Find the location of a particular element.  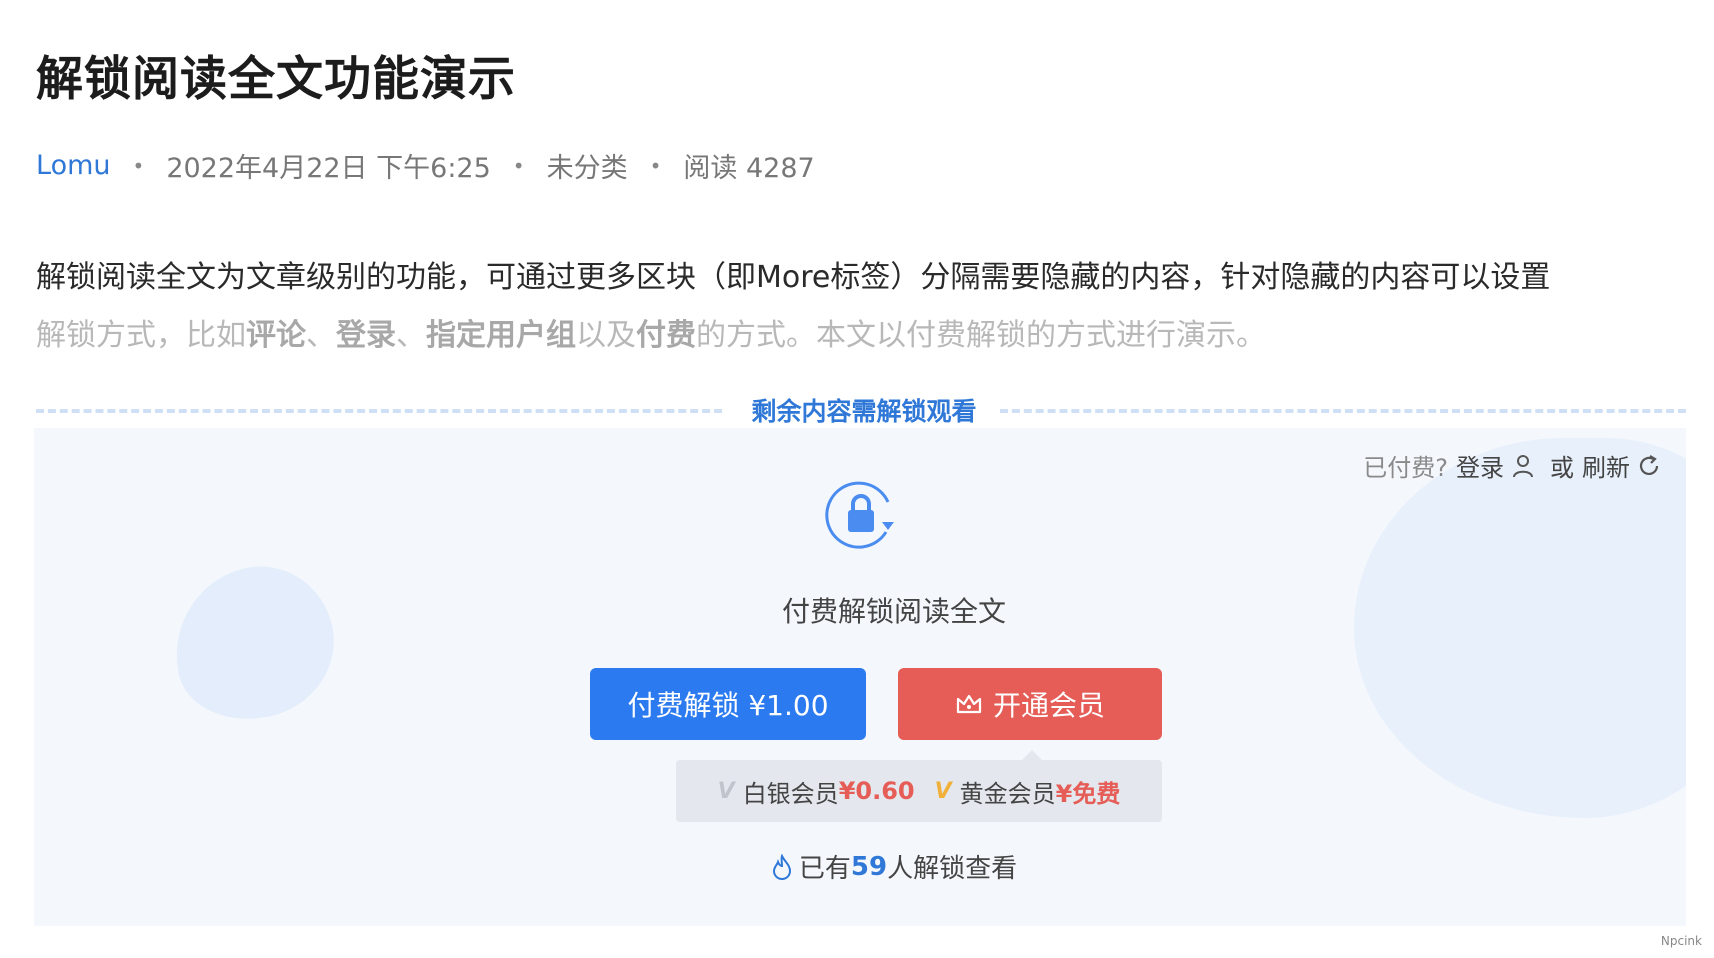

paid-login-bar: 已付费? 登录 或 刷新 is located at coordinates (1515, 465).